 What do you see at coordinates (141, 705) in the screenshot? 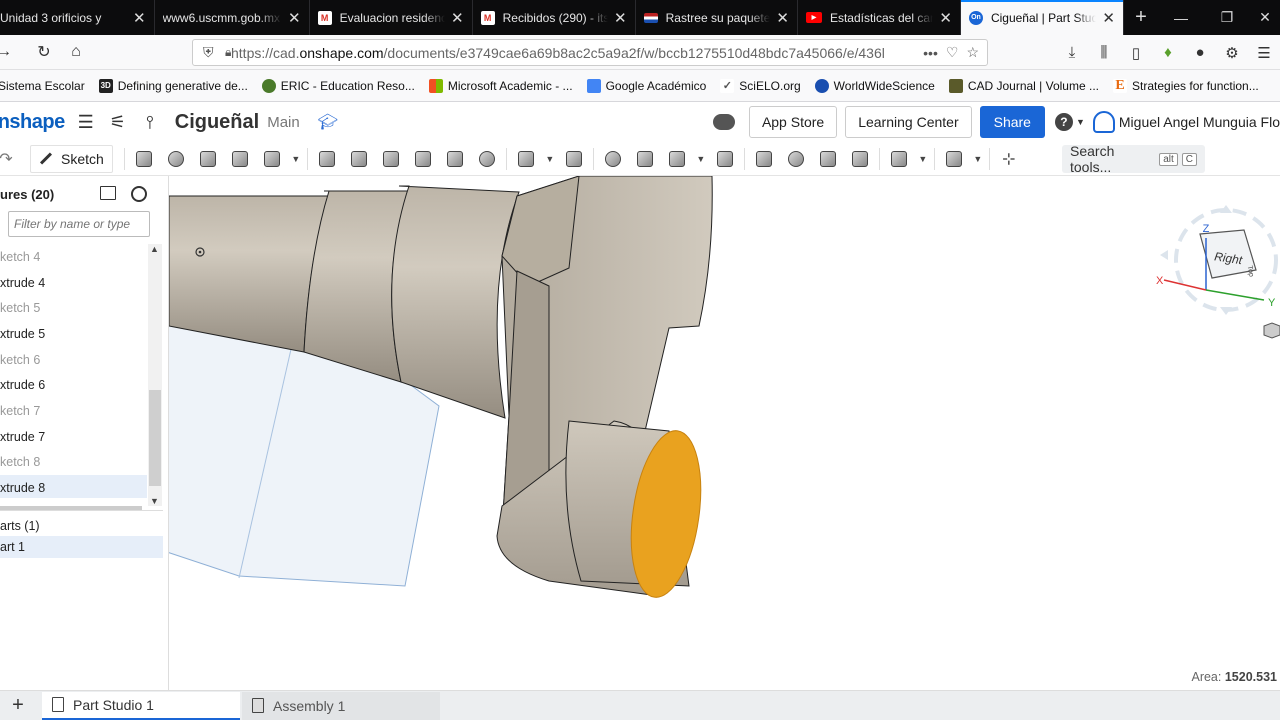
I see `tab-part-studio: Part Studio 1` at bounding box center [141, 705].